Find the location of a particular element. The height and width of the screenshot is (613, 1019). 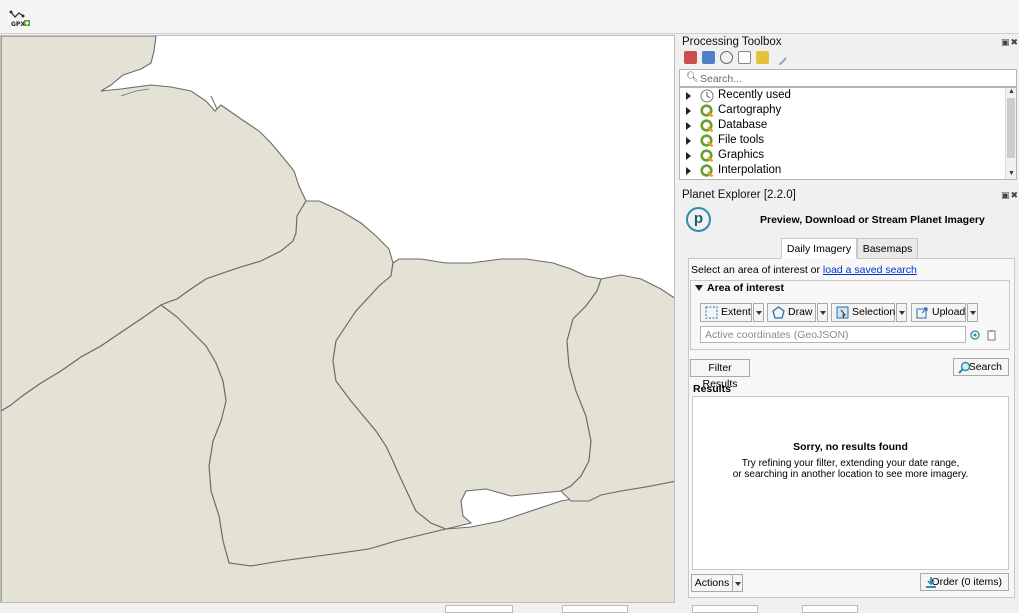

tree-item-label: Interpolation is located at coordinates (750, 170).